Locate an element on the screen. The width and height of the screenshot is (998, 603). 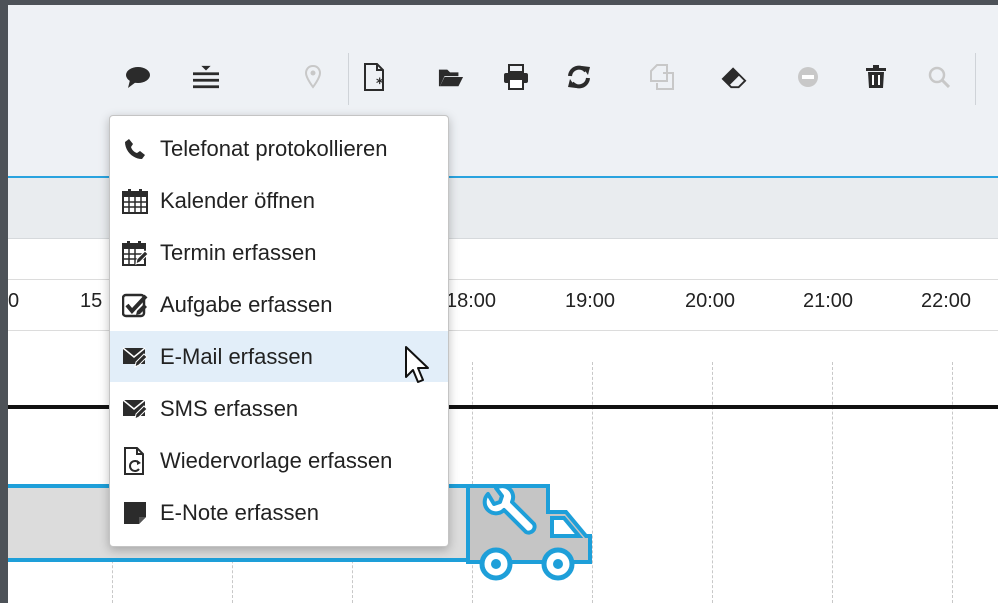
menu-item-label: E-Mail erfassen is located at coordinates (236, 356).